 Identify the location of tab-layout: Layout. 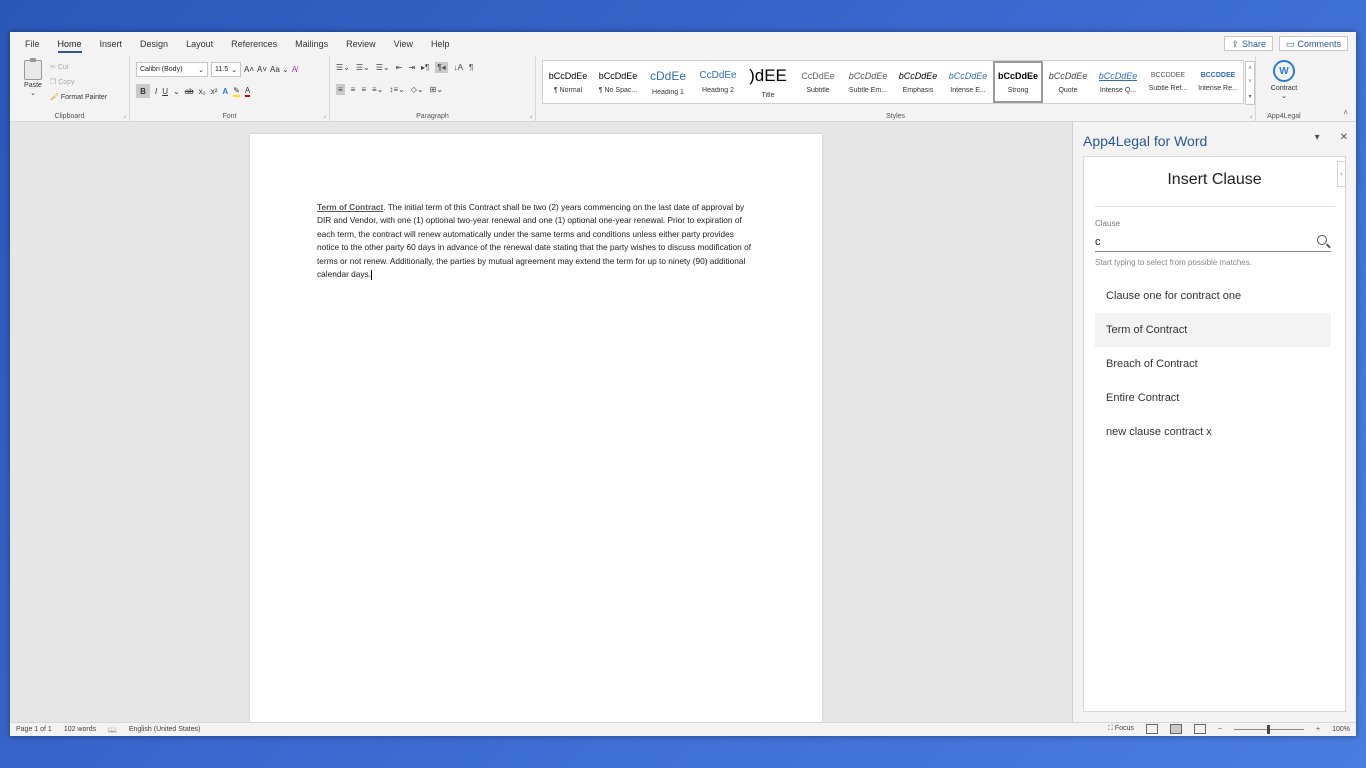
(199, 44).